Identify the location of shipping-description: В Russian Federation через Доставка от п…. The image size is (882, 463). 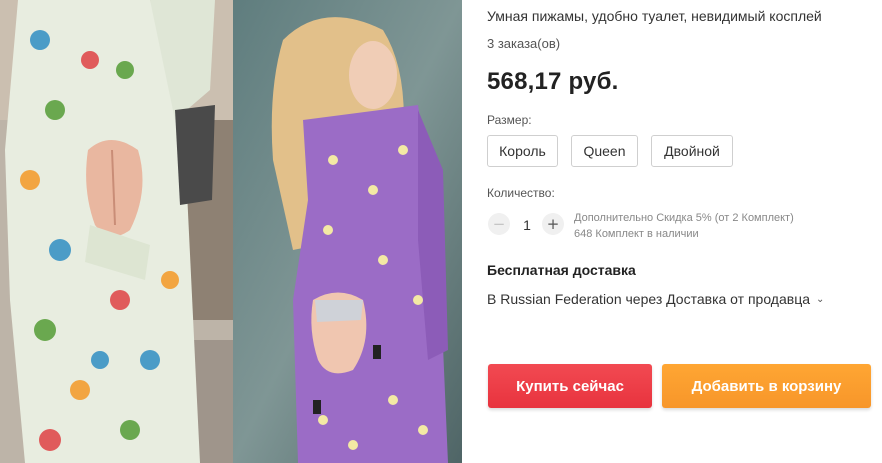
(649, 299).